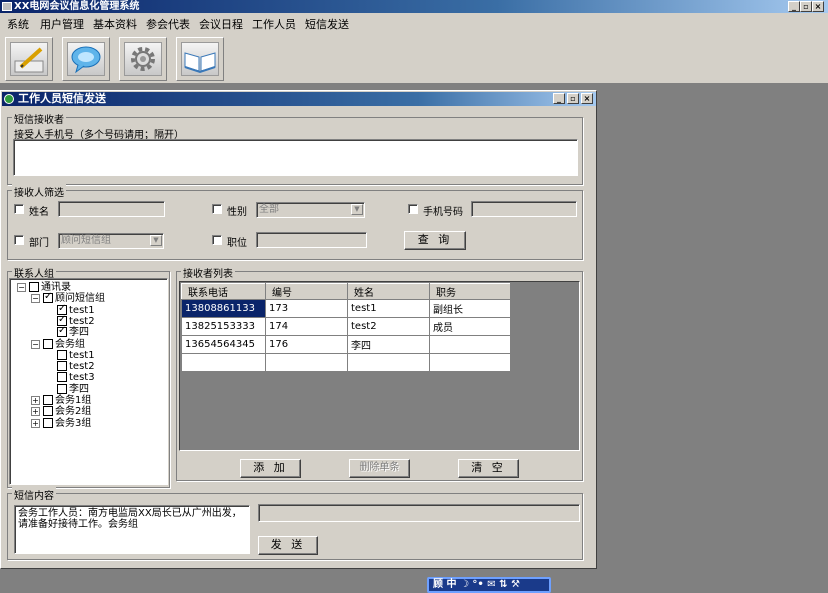  I want to click on tree-node: 会务3组, so click(67, 423).